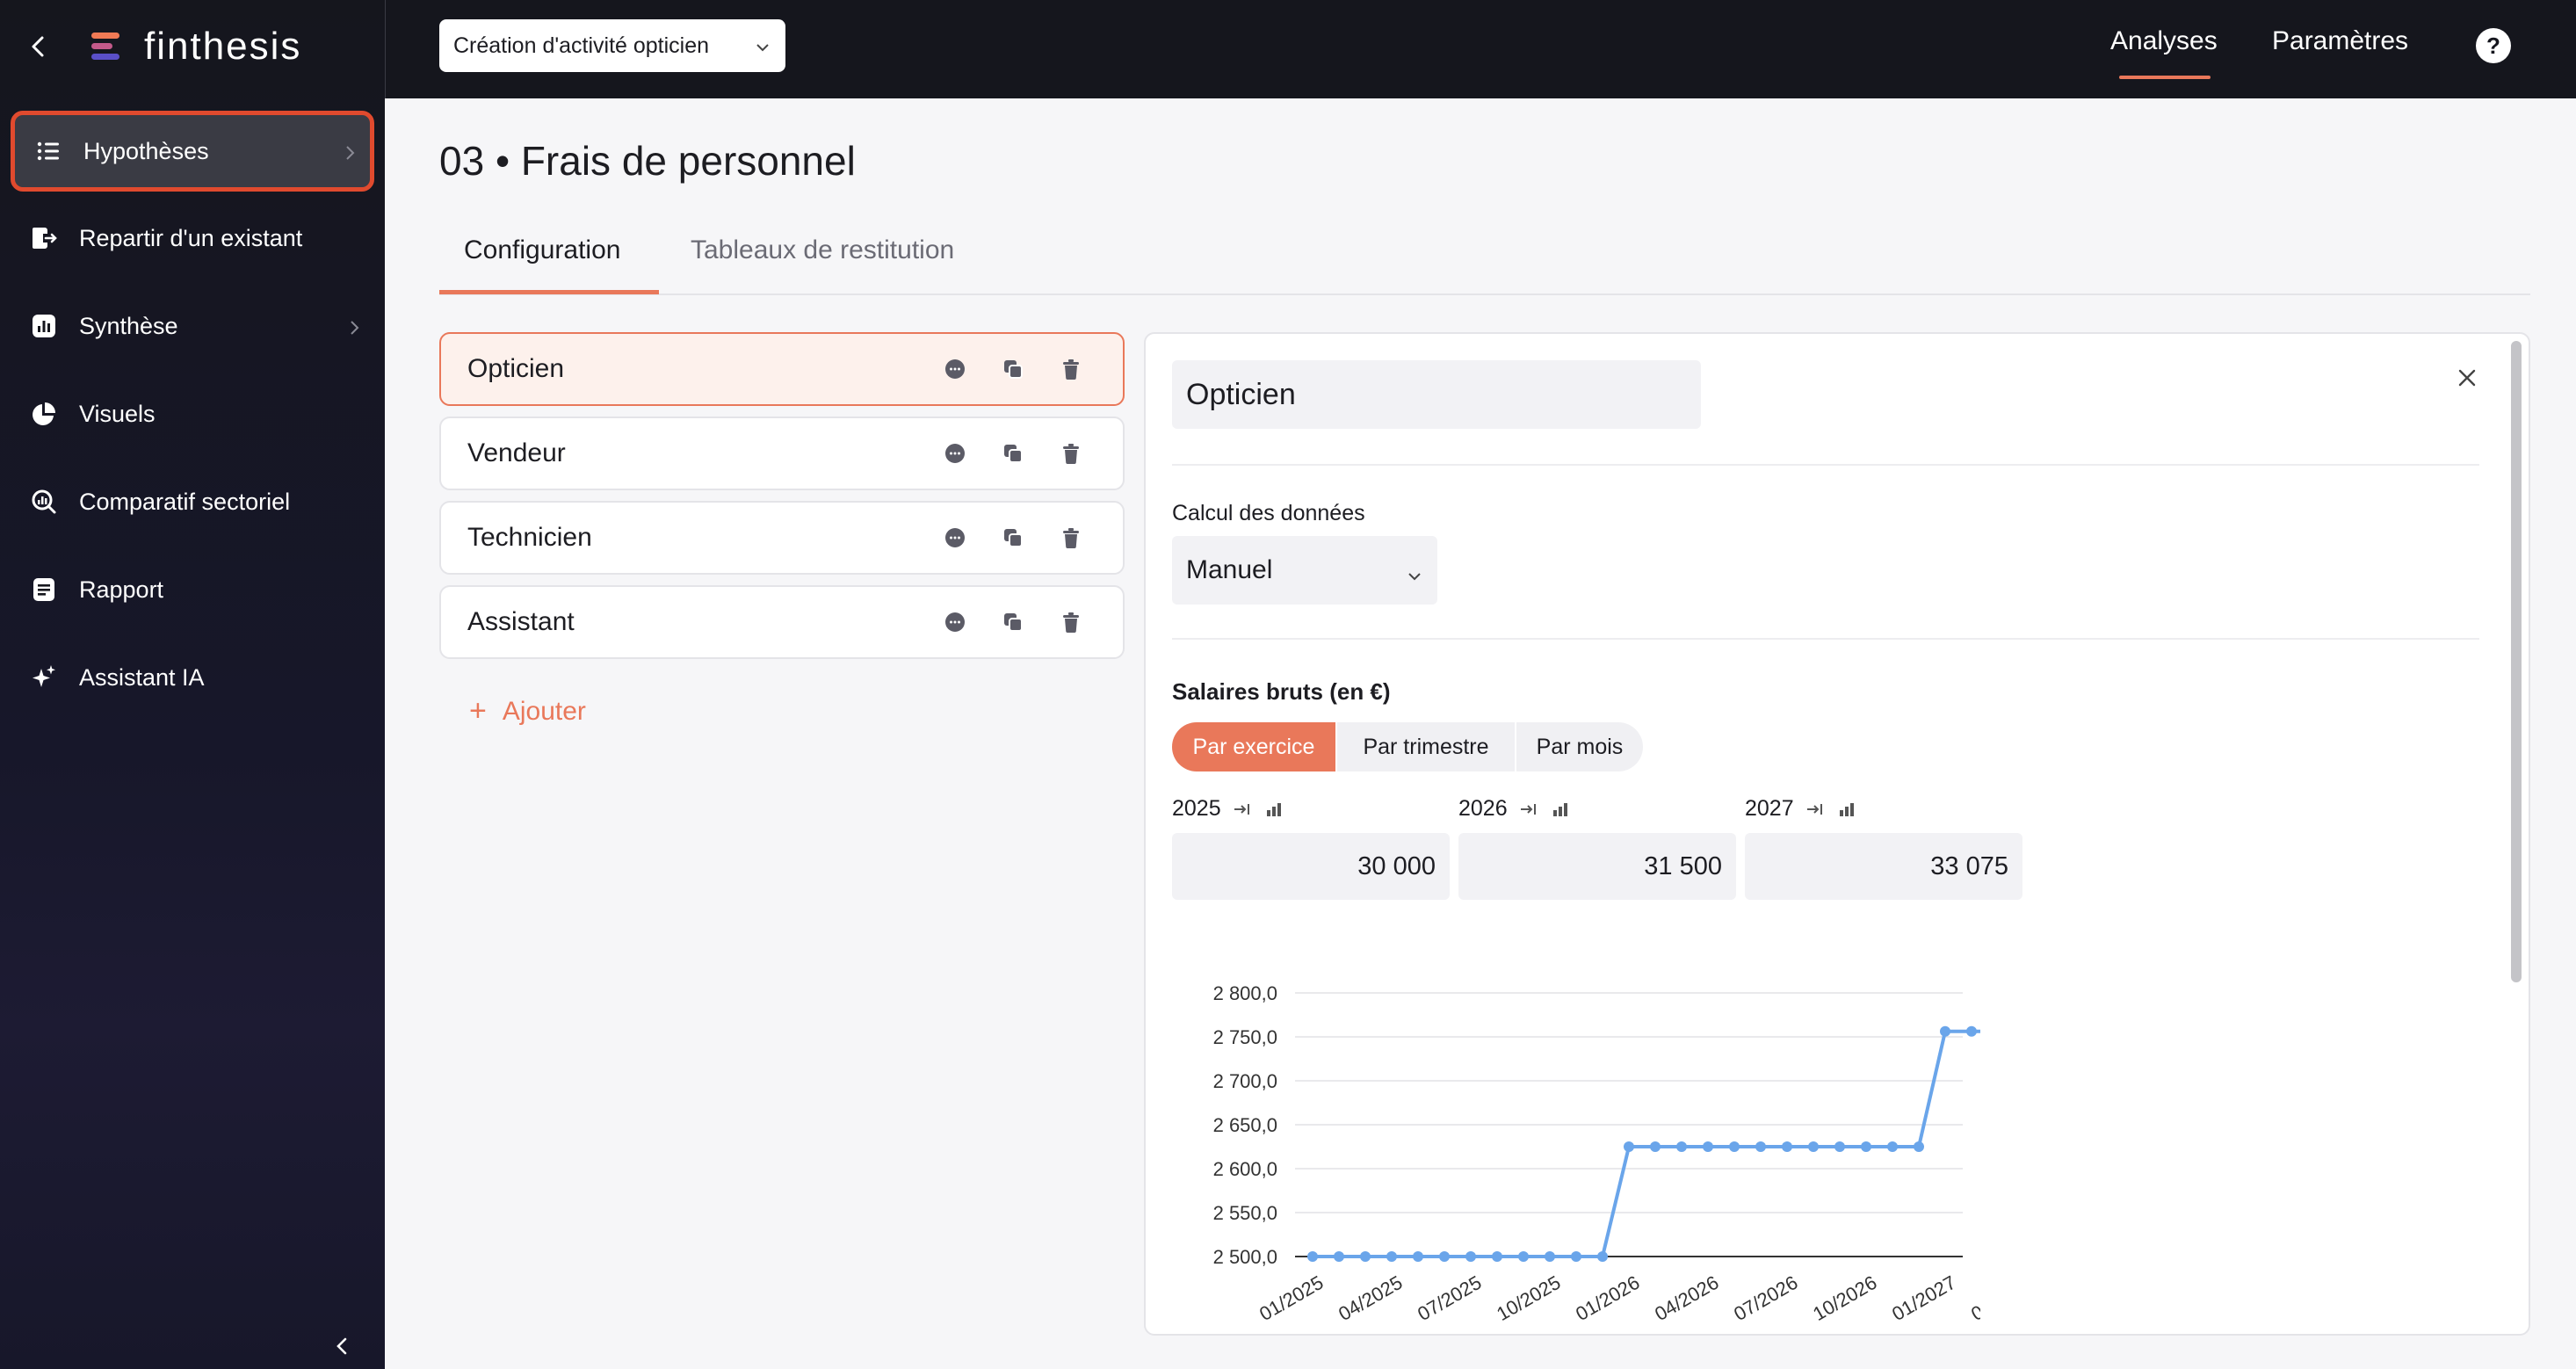 Image resolution: width=2576 pixels, height=1369 pixels. Describe the element at coordinates (105, 46) in the screenshot. I see `finthesis-logo-icon` at that location.